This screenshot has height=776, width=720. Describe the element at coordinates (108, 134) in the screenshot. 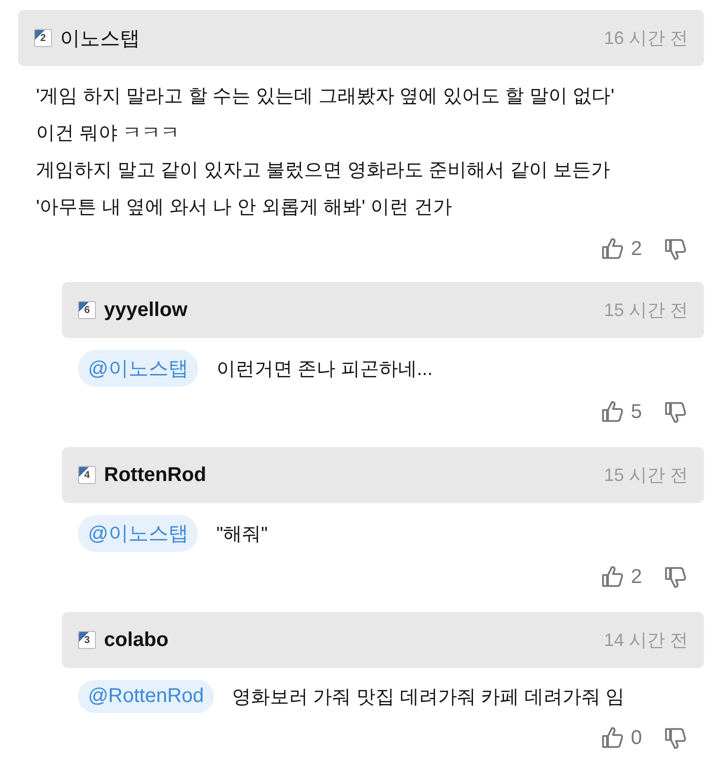

I see `comment-text: 이건 뭐야 ㅋㅋㅋ` at that location.